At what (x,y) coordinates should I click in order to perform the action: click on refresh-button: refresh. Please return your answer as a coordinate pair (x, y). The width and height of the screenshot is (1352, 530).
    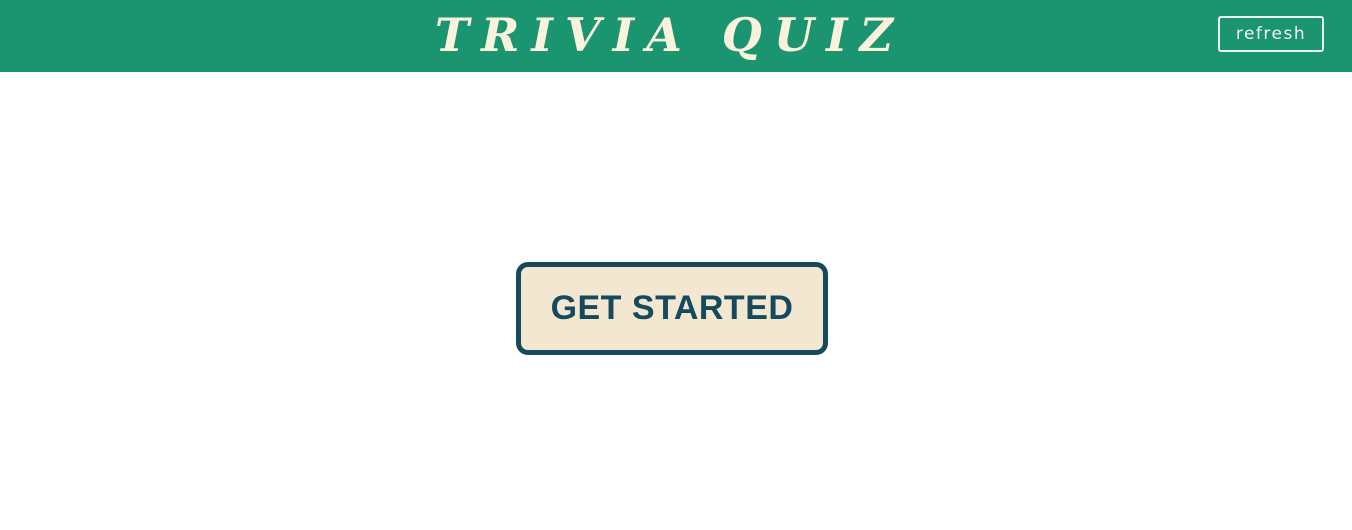
    Looking at the image, I should click on (1271, 34).